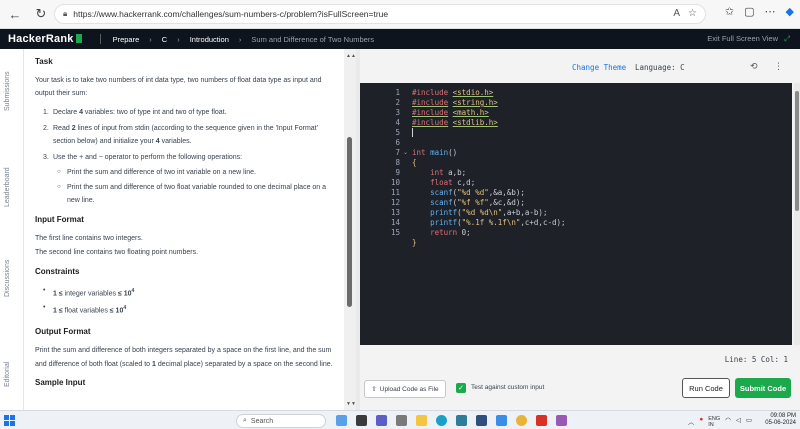 The width and height of the screenshot is (800, 429). I want to click on widgets-icon, so click(341, 420).